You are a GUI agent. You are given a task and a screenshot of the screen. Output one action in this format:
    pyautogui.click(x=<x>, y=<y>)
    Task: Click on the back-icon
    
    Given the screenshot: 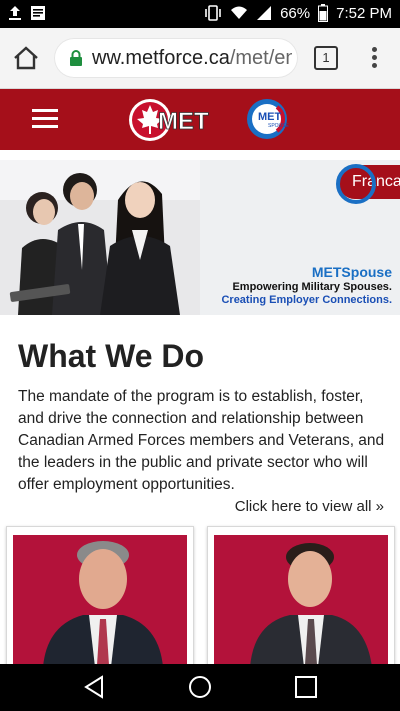 What is the action you would take?
    pyautogui.click(x=94, y=687)
    